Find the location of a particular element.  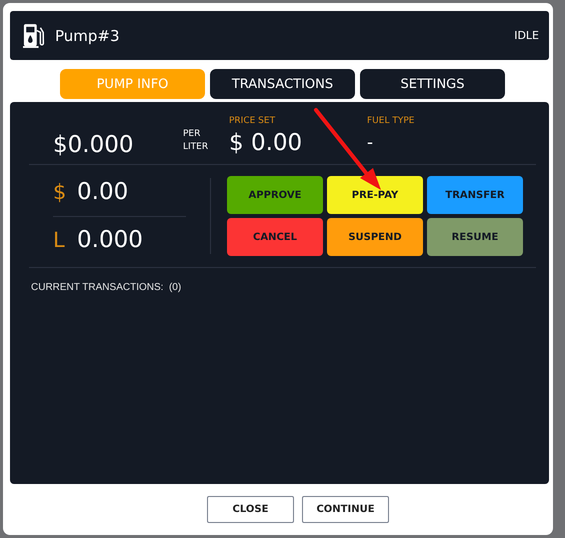

tab: SETTINGS is located at coordinates (432, 84).